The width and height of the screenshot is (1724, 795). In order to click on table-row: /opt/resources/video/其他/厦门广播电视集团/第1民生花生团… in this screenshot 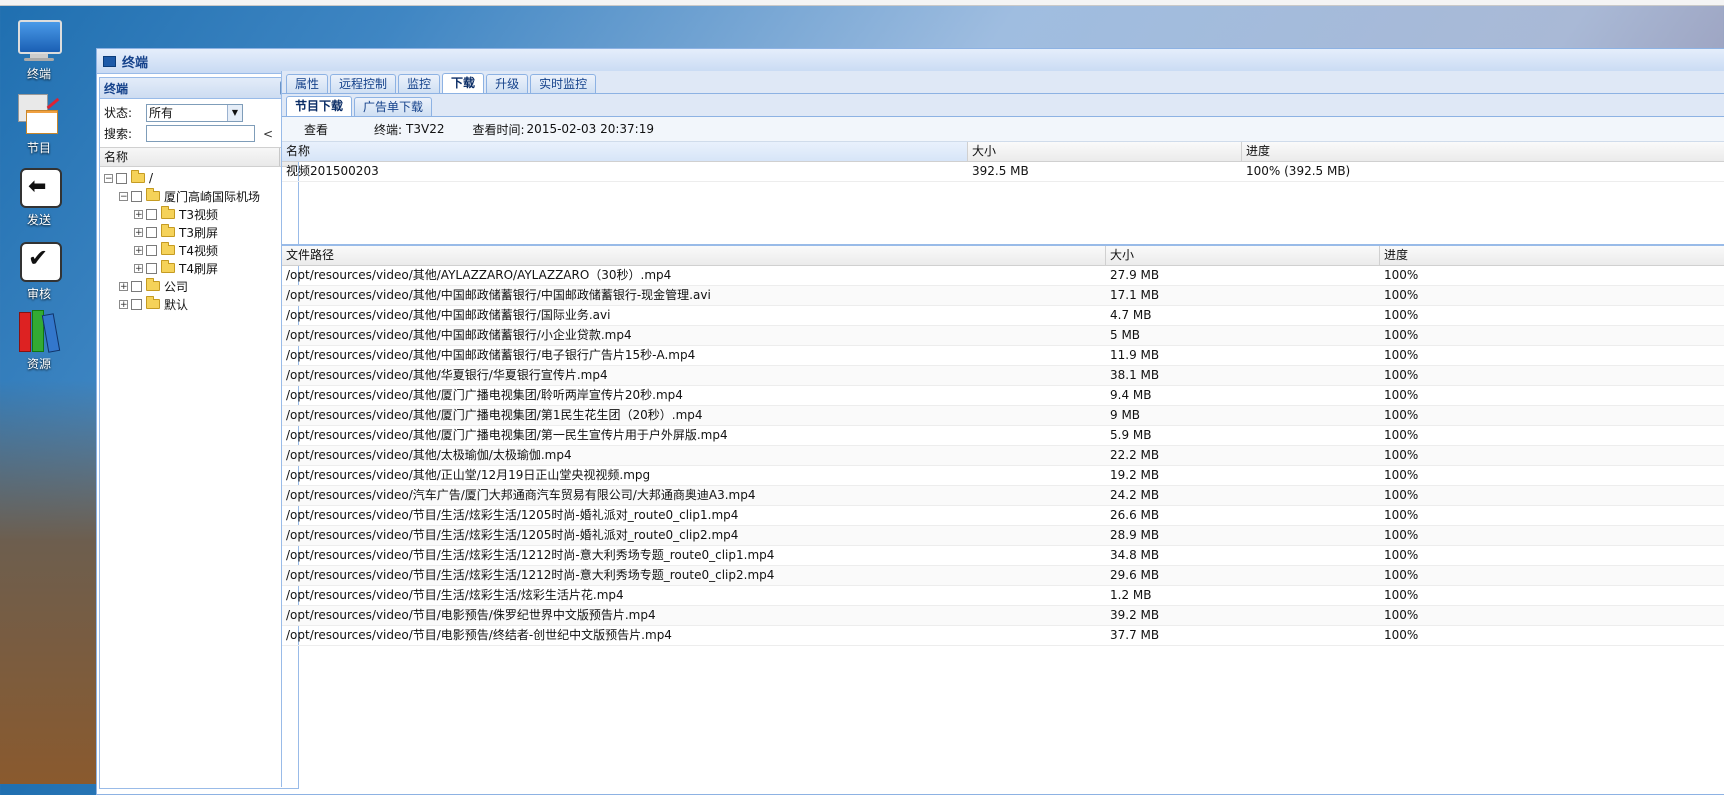, I will do `click(1003, 416)`.